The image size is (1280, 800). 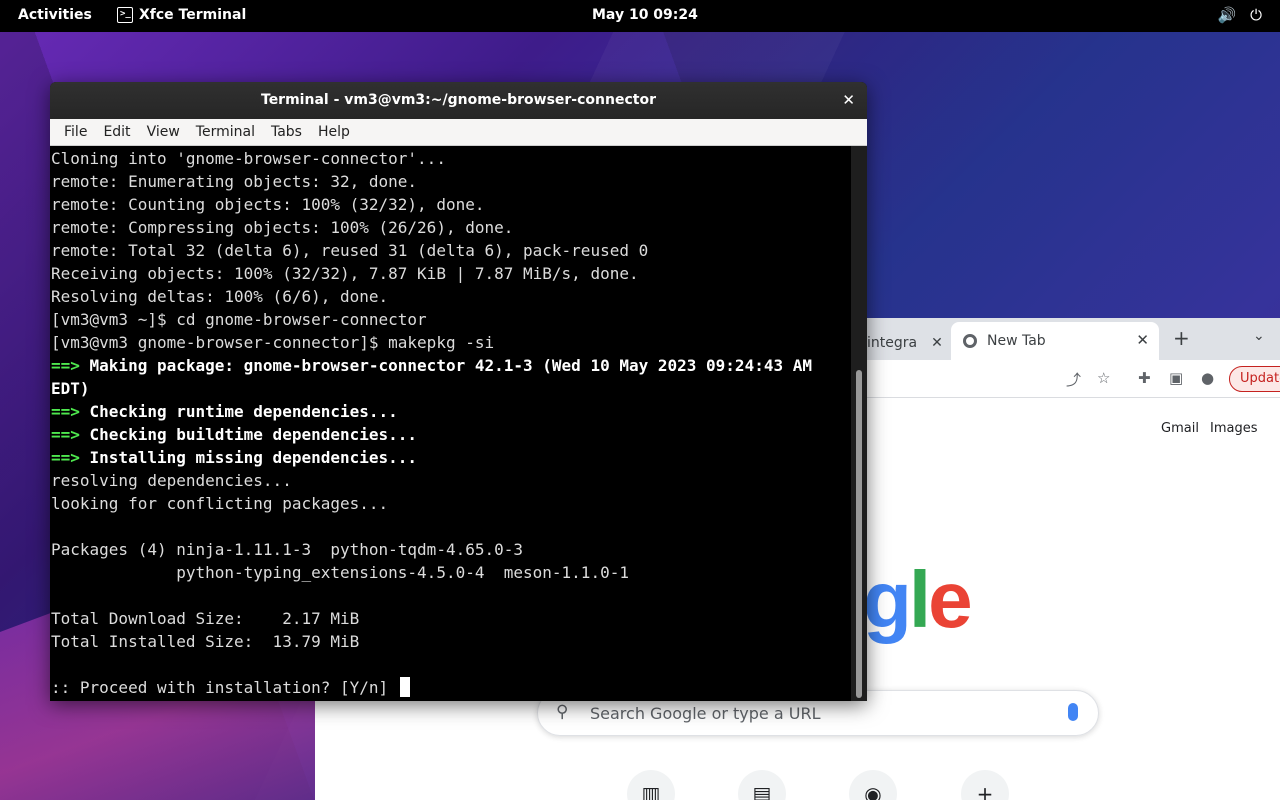 What do you see at coordinates (1073, 712) in the screenshot?
I see `microphone-icon` at bounding box center [1073, 712].